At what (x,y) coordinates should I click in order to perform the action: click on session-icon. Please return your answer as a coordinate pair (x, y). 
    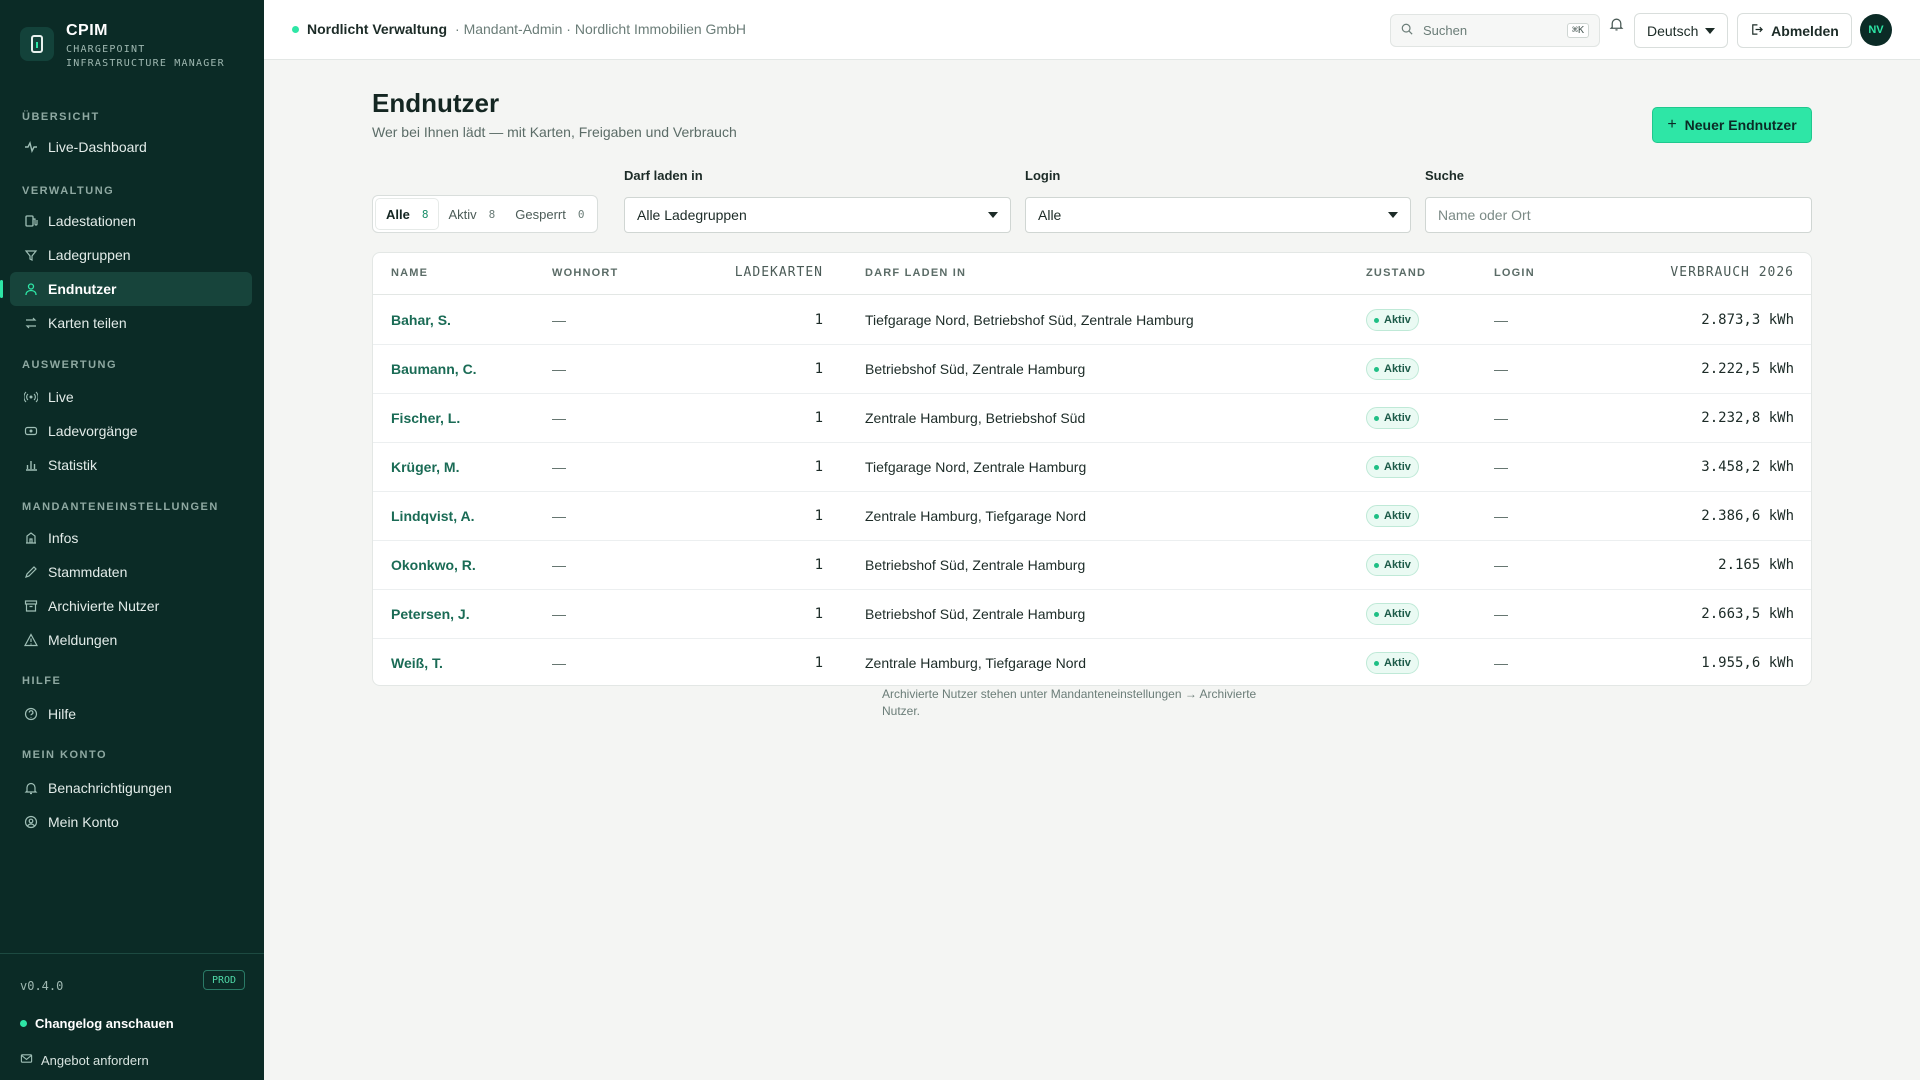
    Looking at the image, I should click on (31, 431).